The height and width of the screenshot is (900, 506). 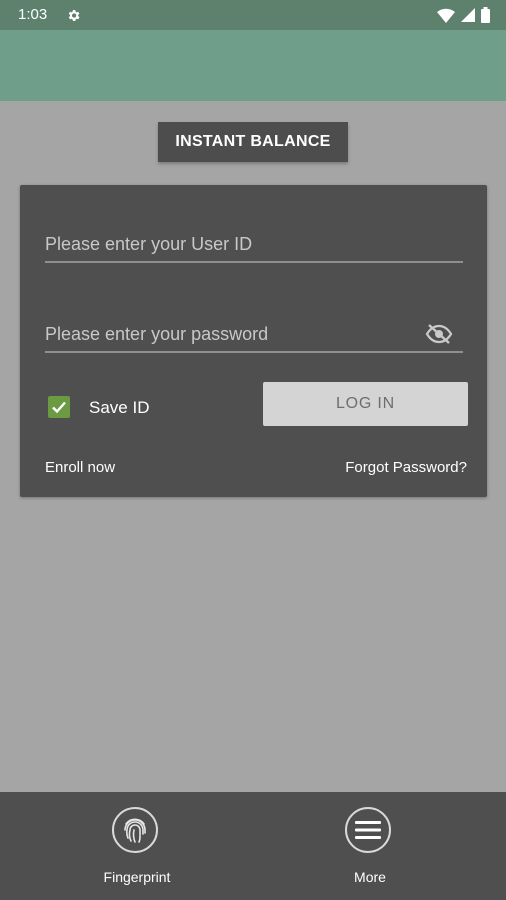 I want to click on menu-icon, so click(x=368, y=830).